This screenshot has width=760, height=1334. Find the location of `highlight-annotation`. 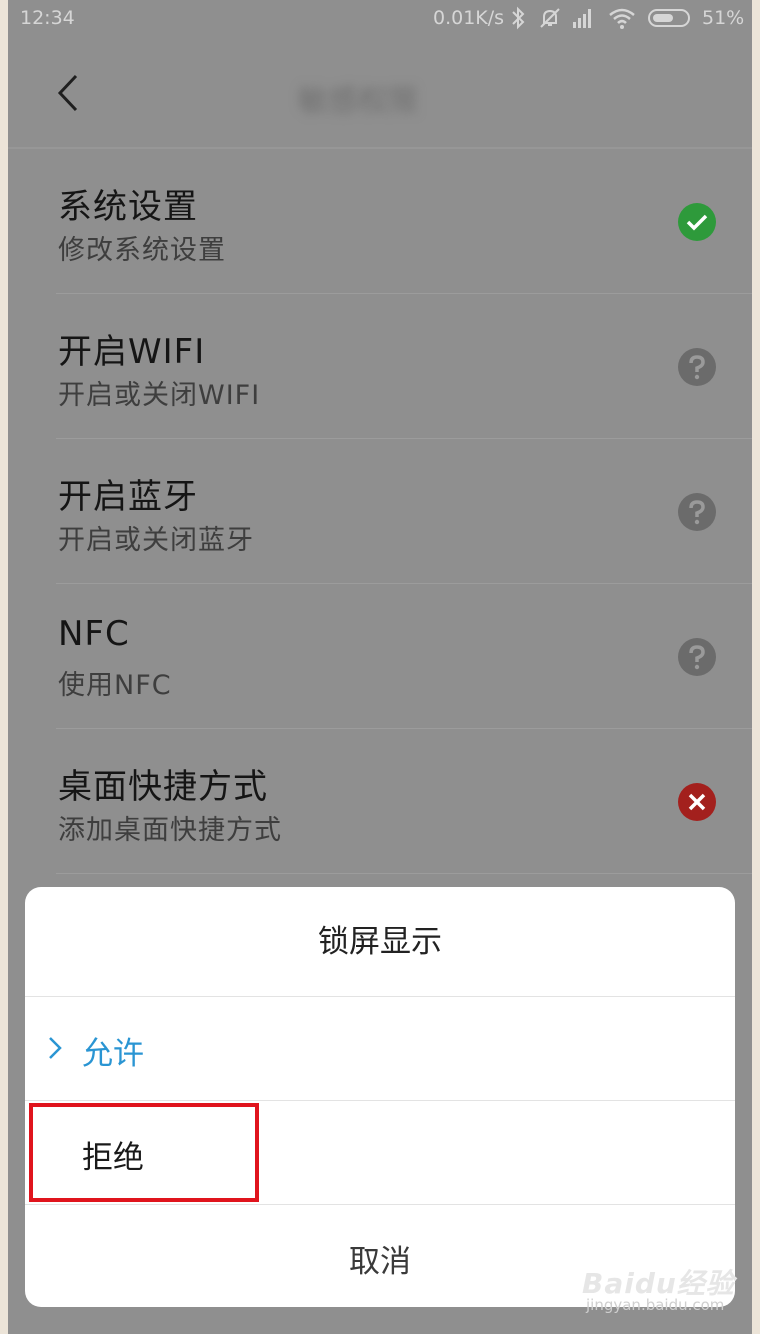

highlight-annotation is located at coordinates (144, 1152).